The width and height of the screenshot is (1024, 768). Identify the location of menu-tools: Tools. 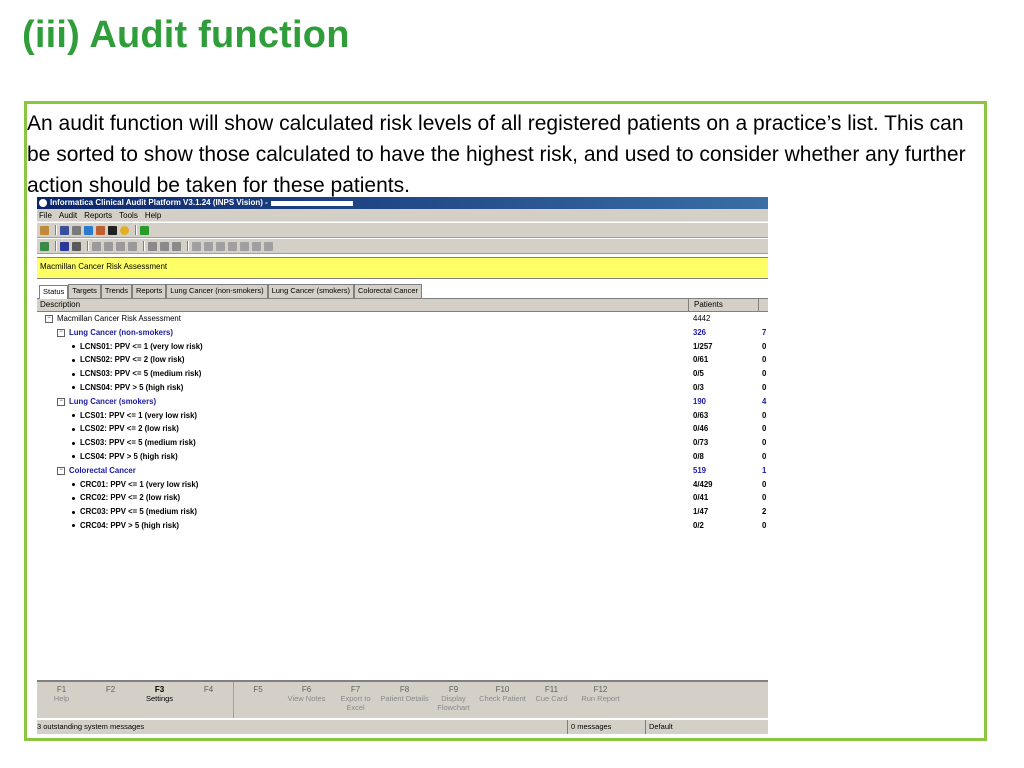
(128, 215).